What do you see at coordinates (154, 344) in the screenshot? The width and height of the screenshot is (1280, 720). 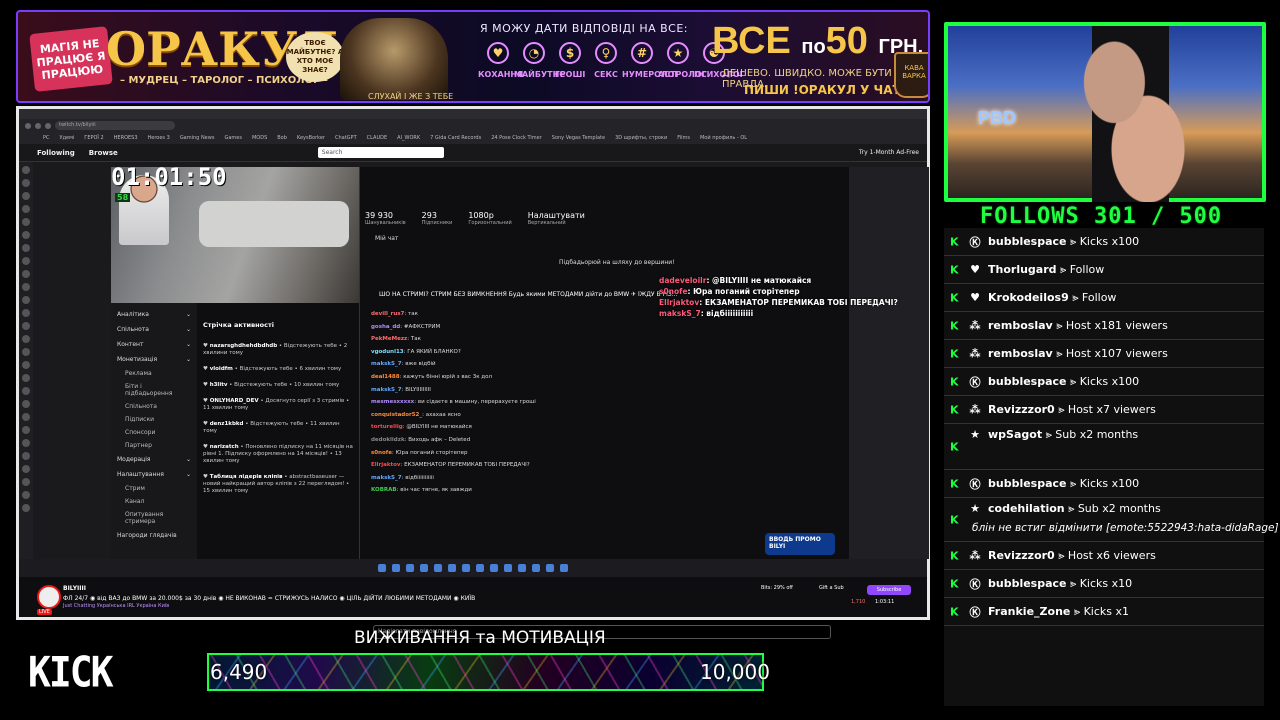 I see `dashboard-menu-item: Контент ⌄` at bounding box center [154, 344].